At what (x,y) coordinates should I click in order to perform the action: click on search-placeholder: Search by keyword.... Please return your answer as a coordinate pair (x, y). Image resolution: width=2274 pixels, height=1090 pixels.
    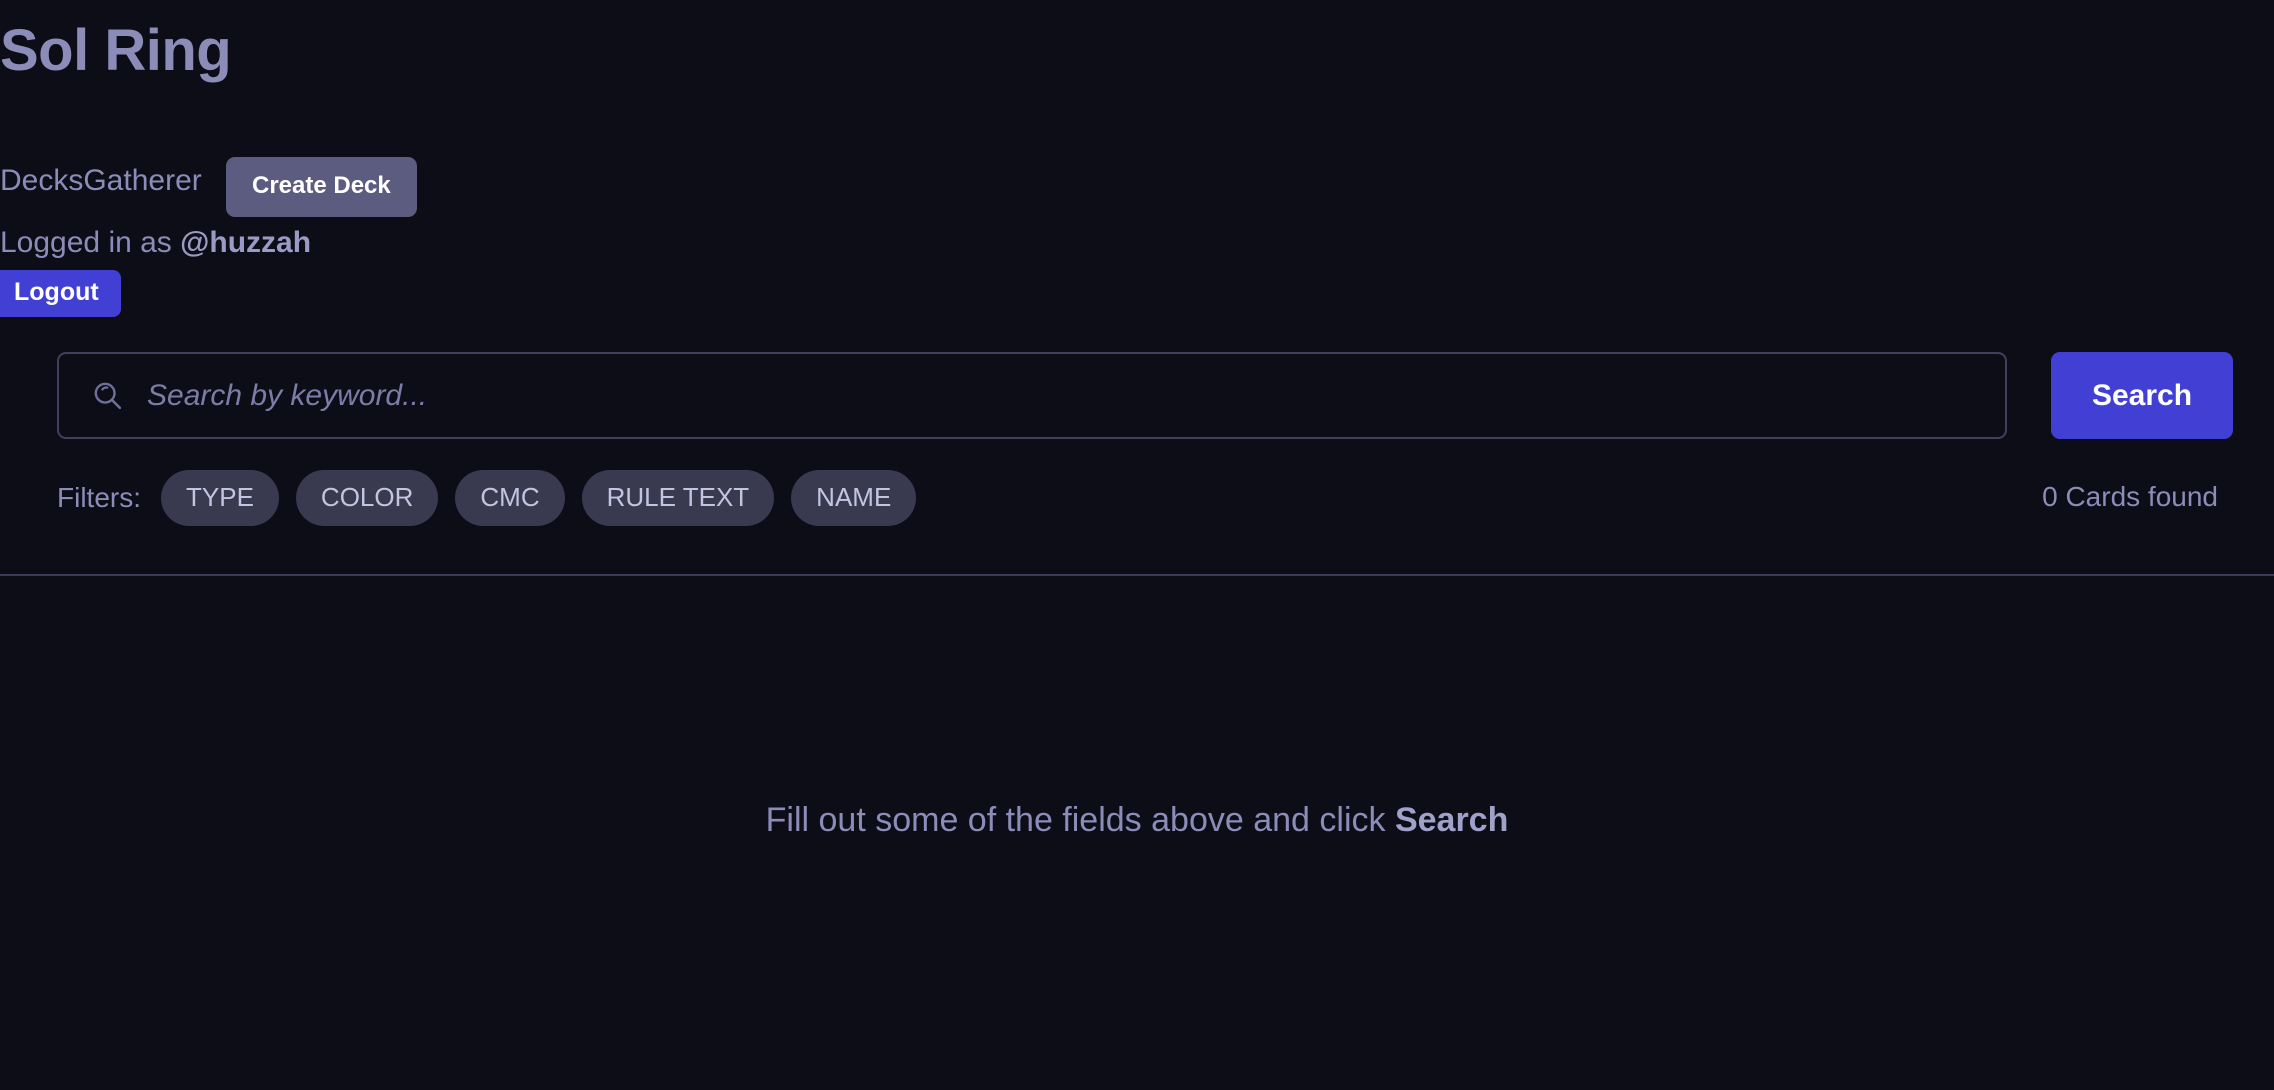
    Looking at the image, I should click on (287, 395).